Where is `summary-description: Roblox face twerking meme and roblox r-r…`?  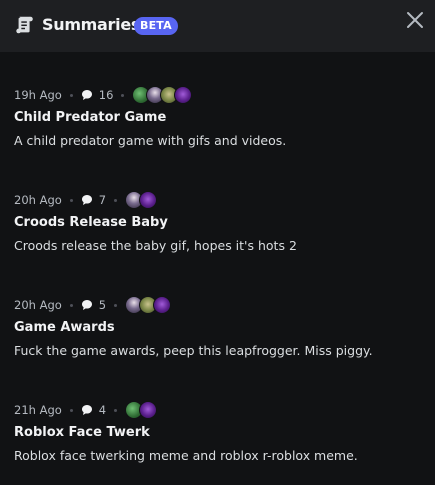 summary-description: Roblox face twerking meme and roblox r-r… is located at coordinates (186, 455).